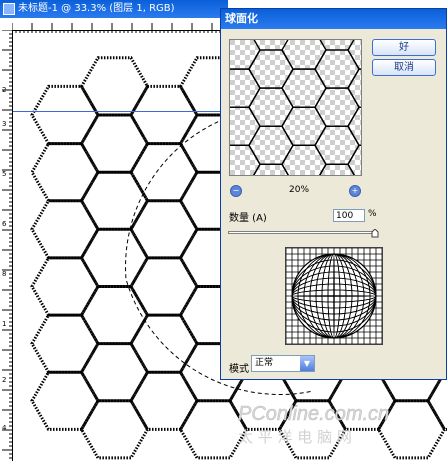 Image resolution: width=447 pixels, height=465 pixels. I want to click on mode-select: 正常 ▼, so click(283, 363).